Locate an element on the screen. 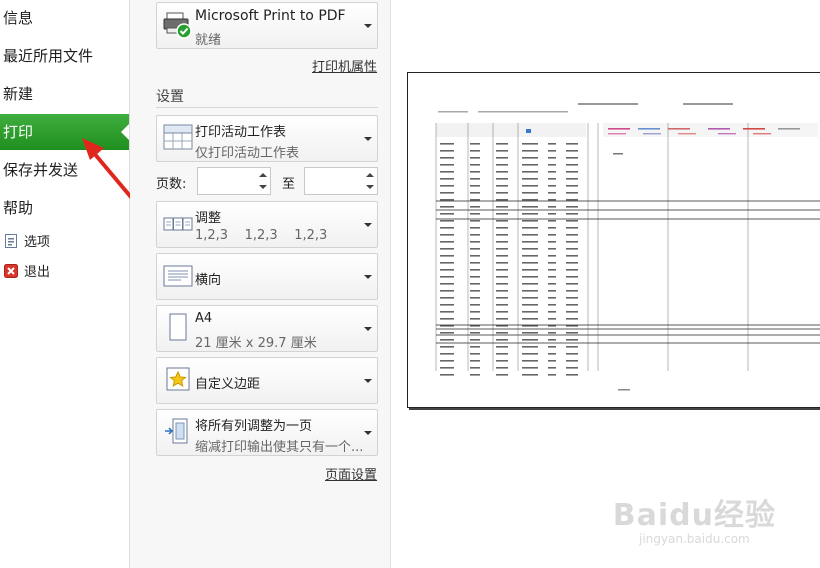 Image resolution: width=820 pixels, height=568 pixels. collate-title: 调整 is located at coordinates (208, 218).